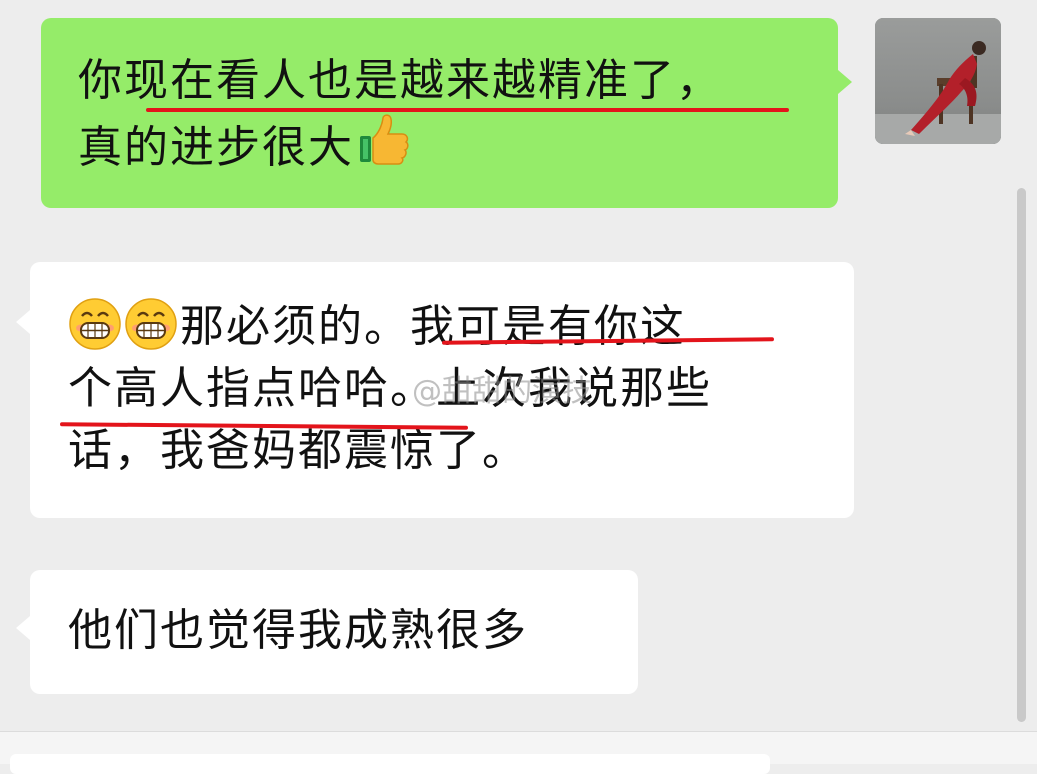  What do you see at coordinates (1021, 455) in the screenshot?
I see `scrollbar` at bounding box center [1021, 455].